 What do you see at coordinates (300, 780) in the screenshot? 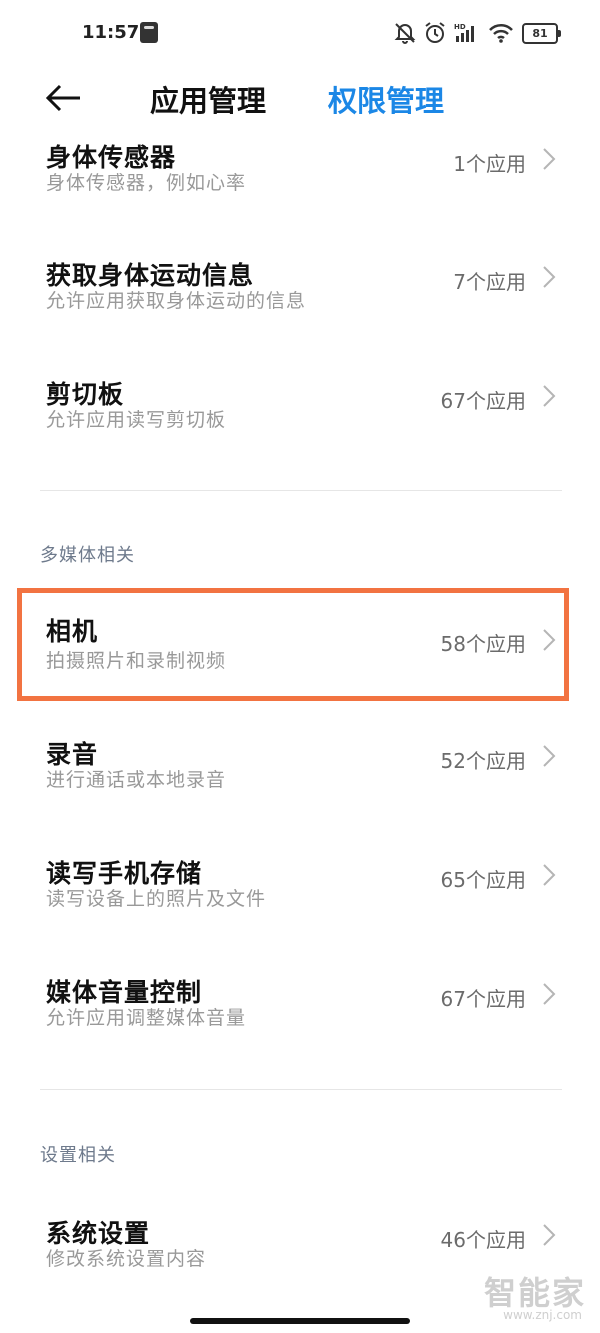
I see `list-item-microphone: 录音 进行通话或本地录音 52个应用` at bounding box center [300, 780].